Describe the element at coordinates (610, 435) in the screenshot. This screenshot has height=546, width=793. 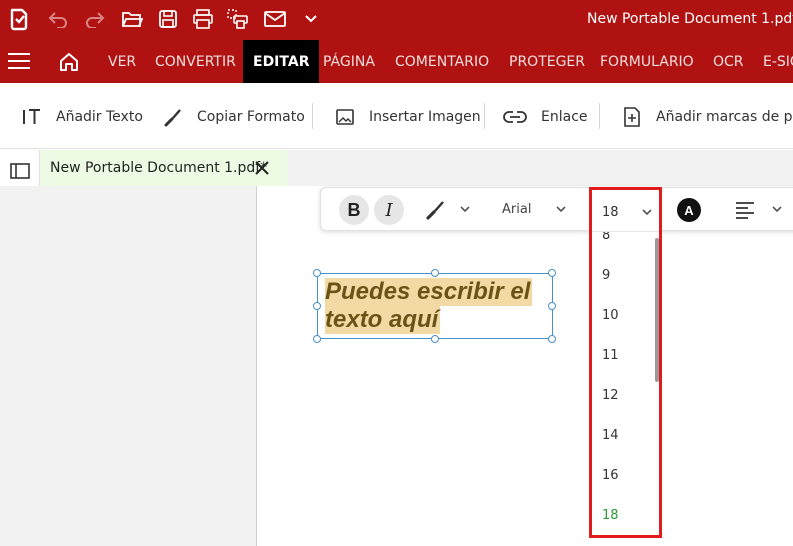
I see `font-size-option: 14` at that location.